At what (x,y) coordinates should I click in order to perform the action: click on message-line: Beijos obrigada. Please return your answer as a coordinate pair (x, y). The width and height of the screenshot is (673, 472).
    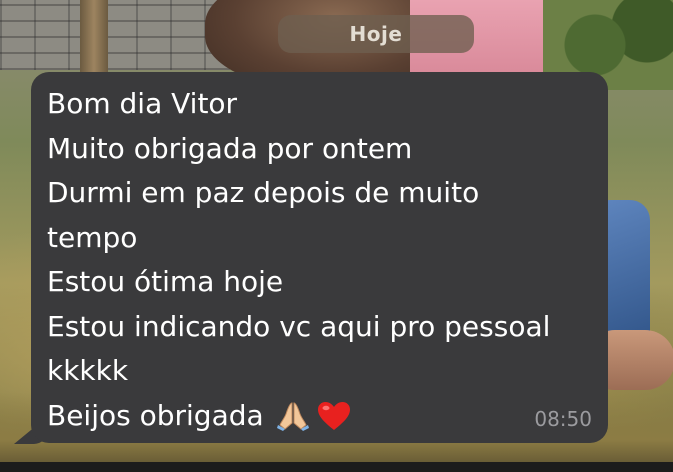
    Looking at the image, I should click on (155, 415).